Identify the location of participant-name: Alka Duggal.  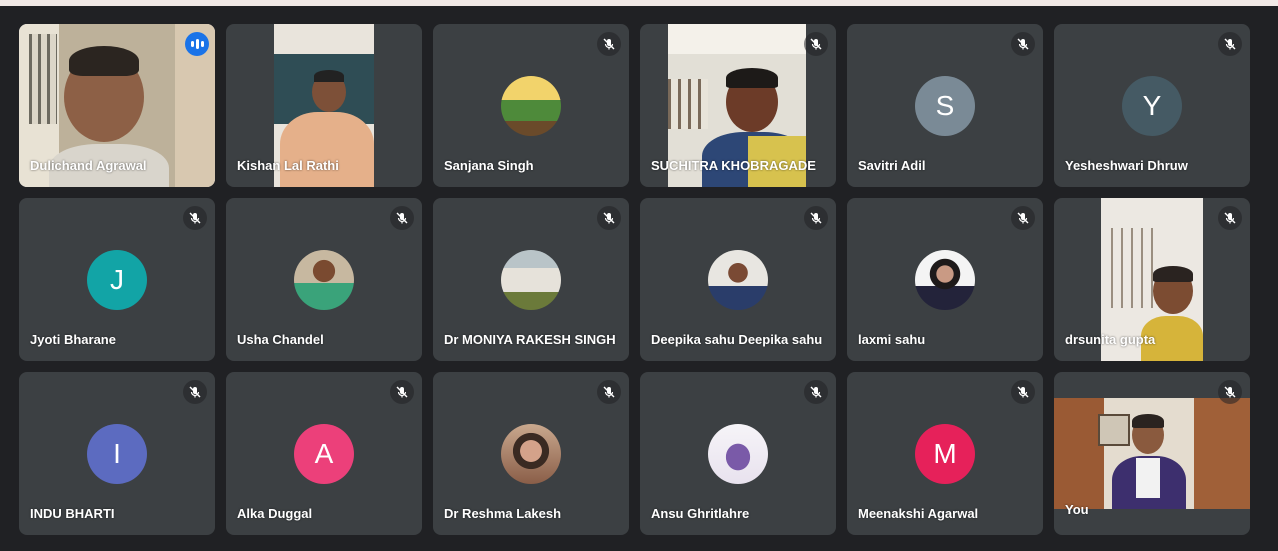
(275, 513).